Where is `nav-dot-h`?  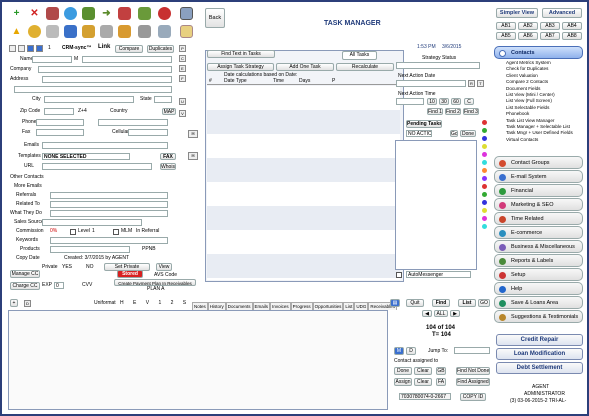 nav-dot-h is located at coordinates (484, 178).